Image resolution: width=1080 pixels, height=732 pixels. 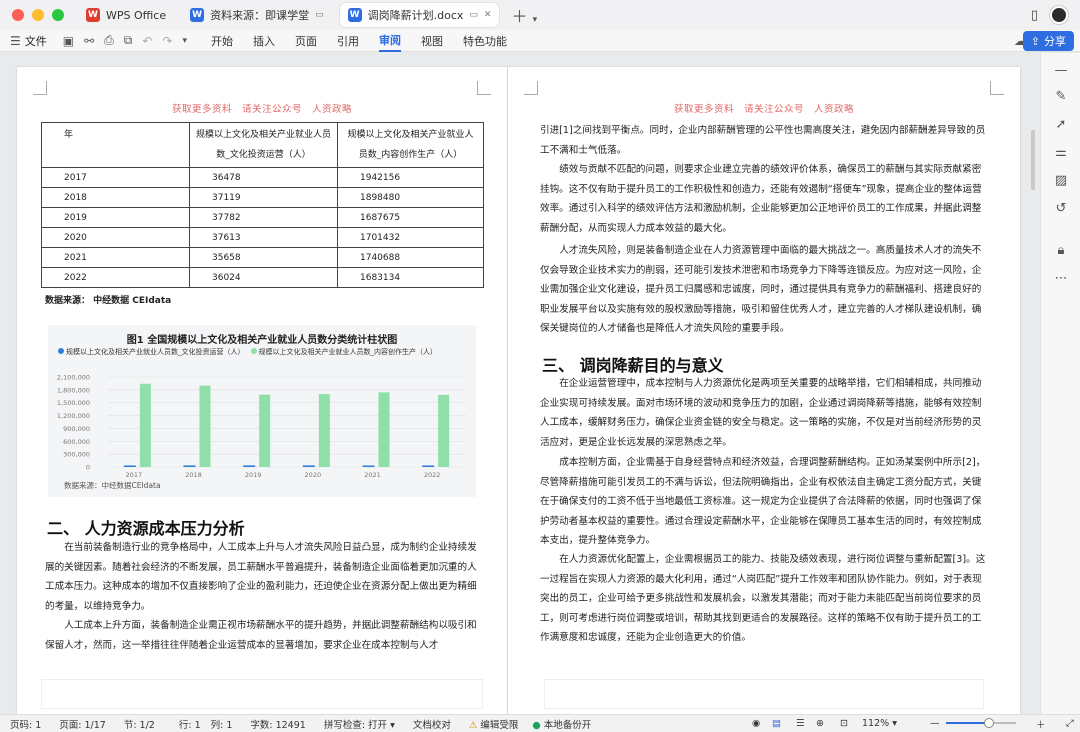 What do you see at coordinates (410, 177) in the screenshot?
I see `table-cell: 1942156` at bounding box center [410, 177].